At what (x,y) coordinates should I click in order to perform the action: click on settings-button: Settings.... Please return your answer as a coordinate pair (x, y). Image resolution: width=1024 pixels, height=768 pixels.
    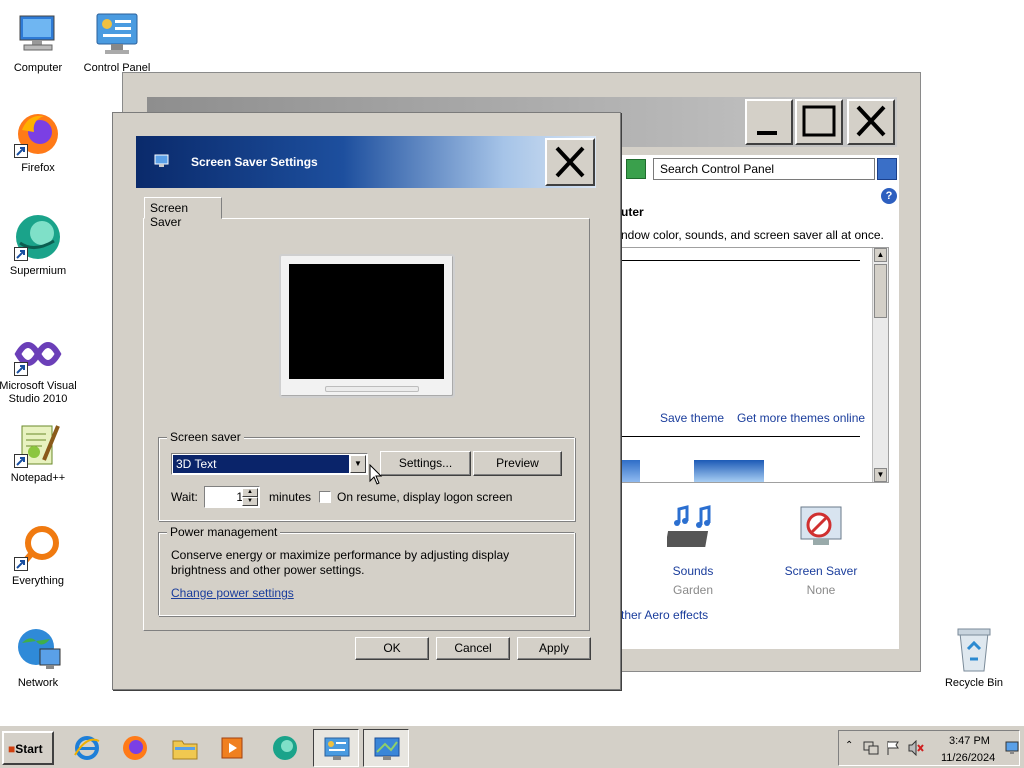
    Looking at the image, I should click on (425, 463).